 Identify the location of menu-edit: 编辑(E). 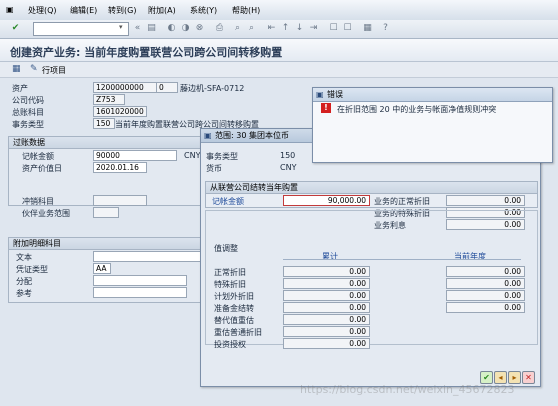
(83, 10).